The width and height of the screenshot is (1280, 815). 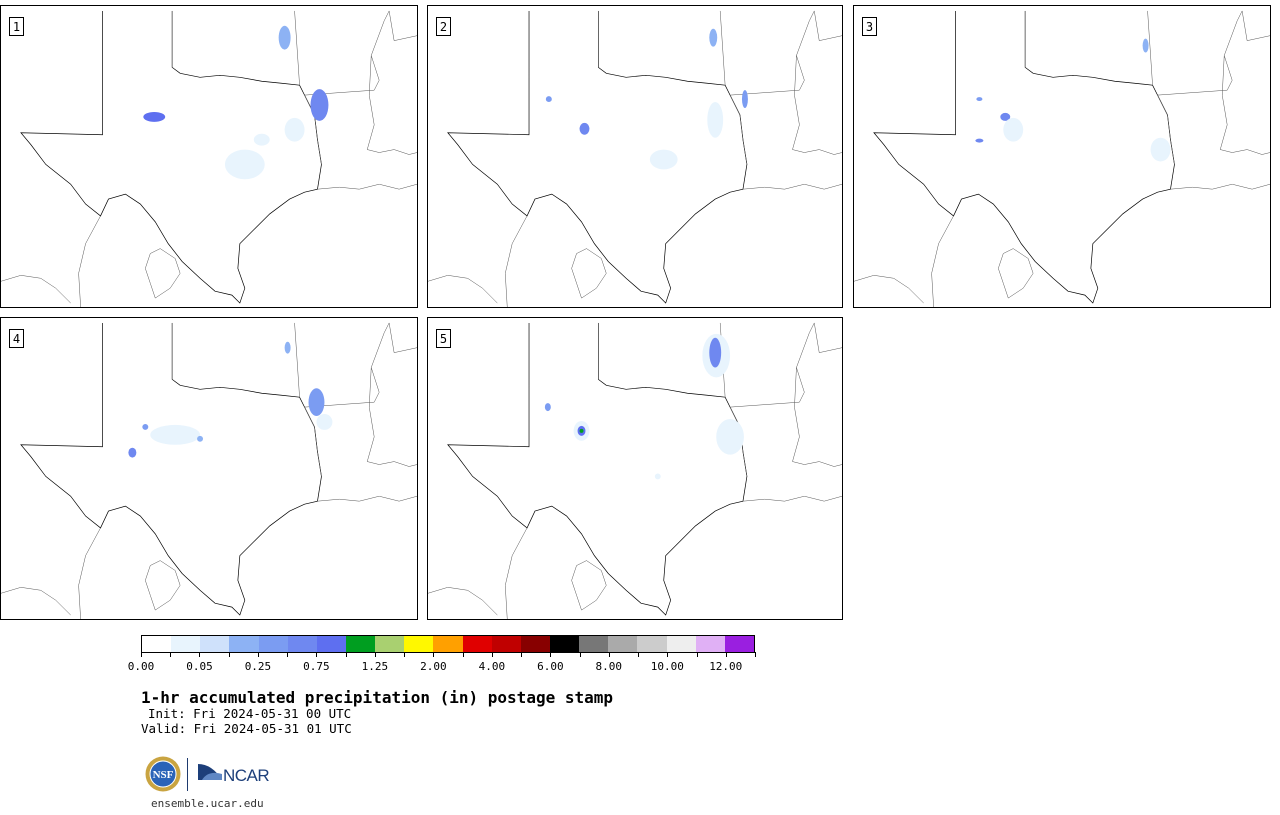 What do you see at coordinates (207, 803) in the screenshot?
I see `website-label: ensemble.ucar.edu` at bounding box center [207, 803].